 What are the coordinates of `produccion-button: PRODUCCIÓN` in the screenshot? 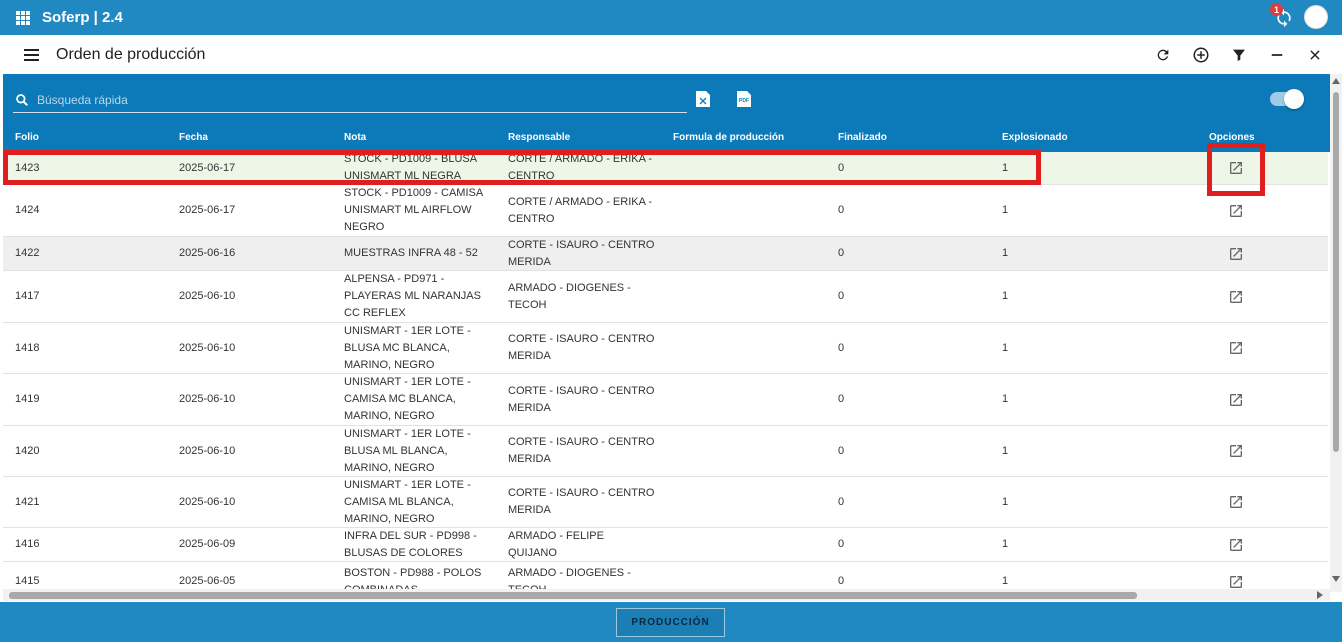 It's located at (670, 622).